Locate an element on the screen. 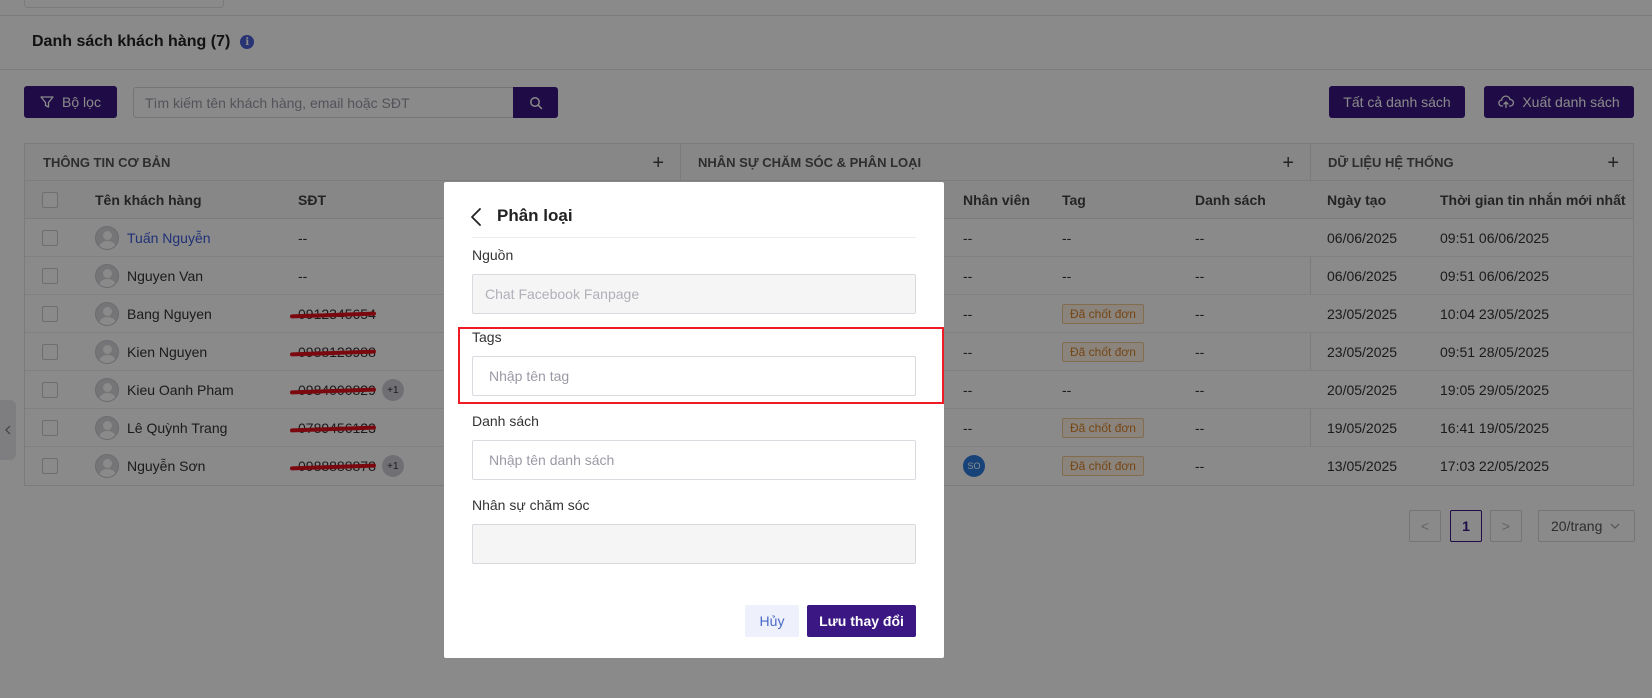 The width and height of the screenshot is (1652, 698). back-button is located at coordinates (478, 217).